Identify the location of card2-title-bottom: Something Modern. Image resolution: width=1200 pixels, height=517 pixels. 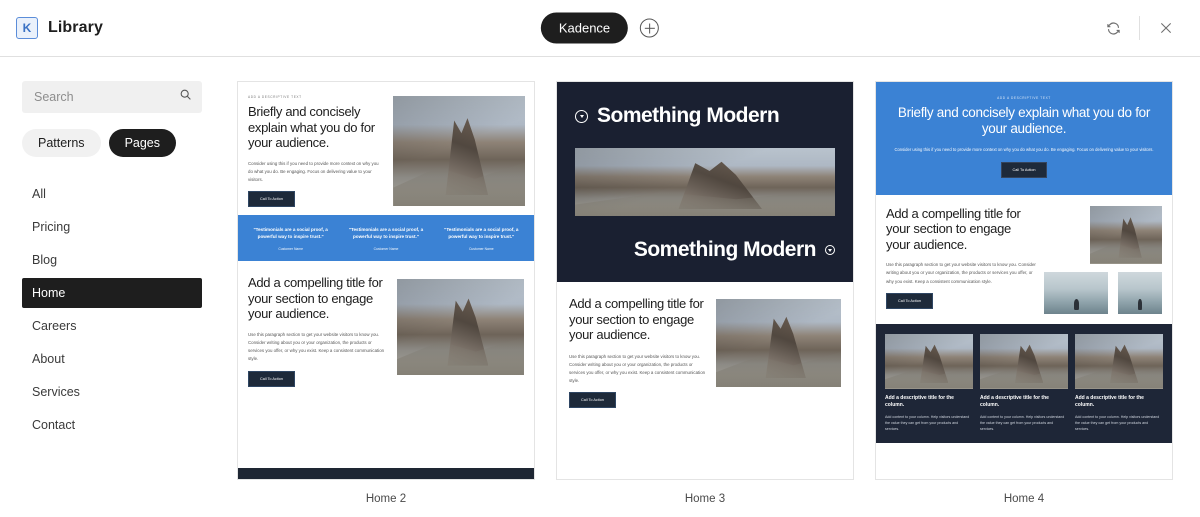
(725, 249).